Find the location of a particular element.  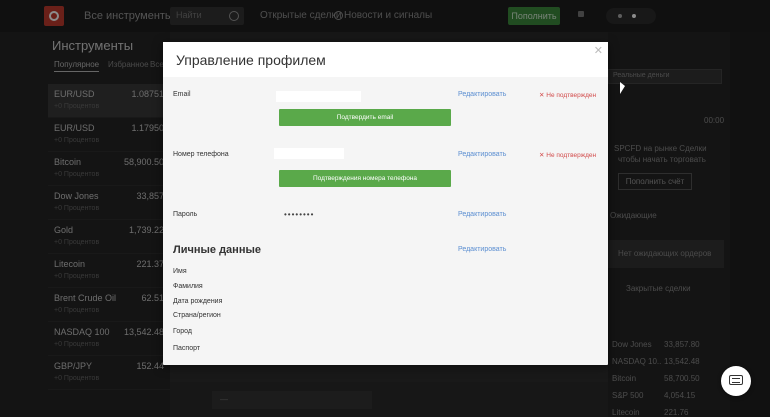

phone-edit-link: Редактировать is located at coordinates (482, 154).